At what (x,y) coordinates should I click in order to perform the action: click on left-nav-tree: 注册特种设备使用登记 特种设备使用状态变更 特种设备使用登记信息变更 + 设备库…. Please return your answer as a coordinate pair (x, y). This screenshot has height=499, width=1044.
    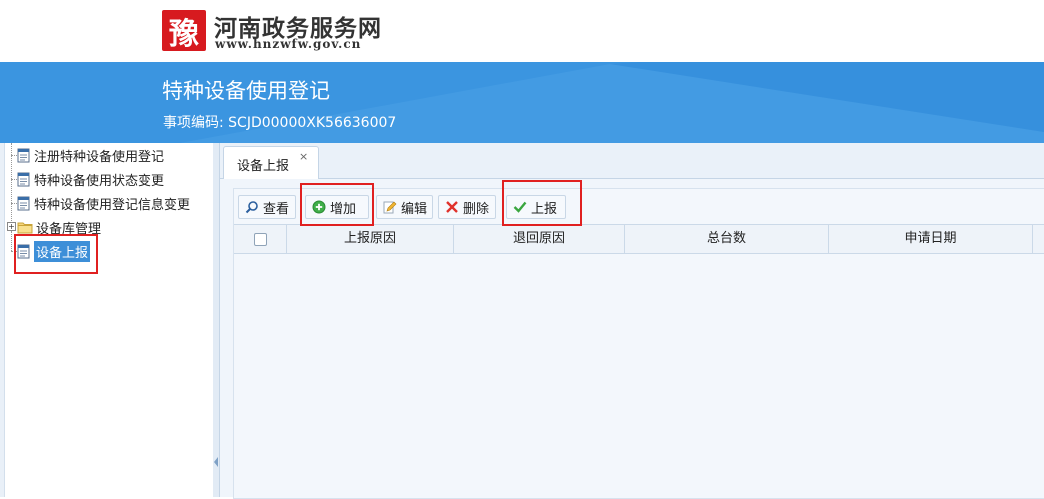
    Looking at the image, I should click on (107, 320).